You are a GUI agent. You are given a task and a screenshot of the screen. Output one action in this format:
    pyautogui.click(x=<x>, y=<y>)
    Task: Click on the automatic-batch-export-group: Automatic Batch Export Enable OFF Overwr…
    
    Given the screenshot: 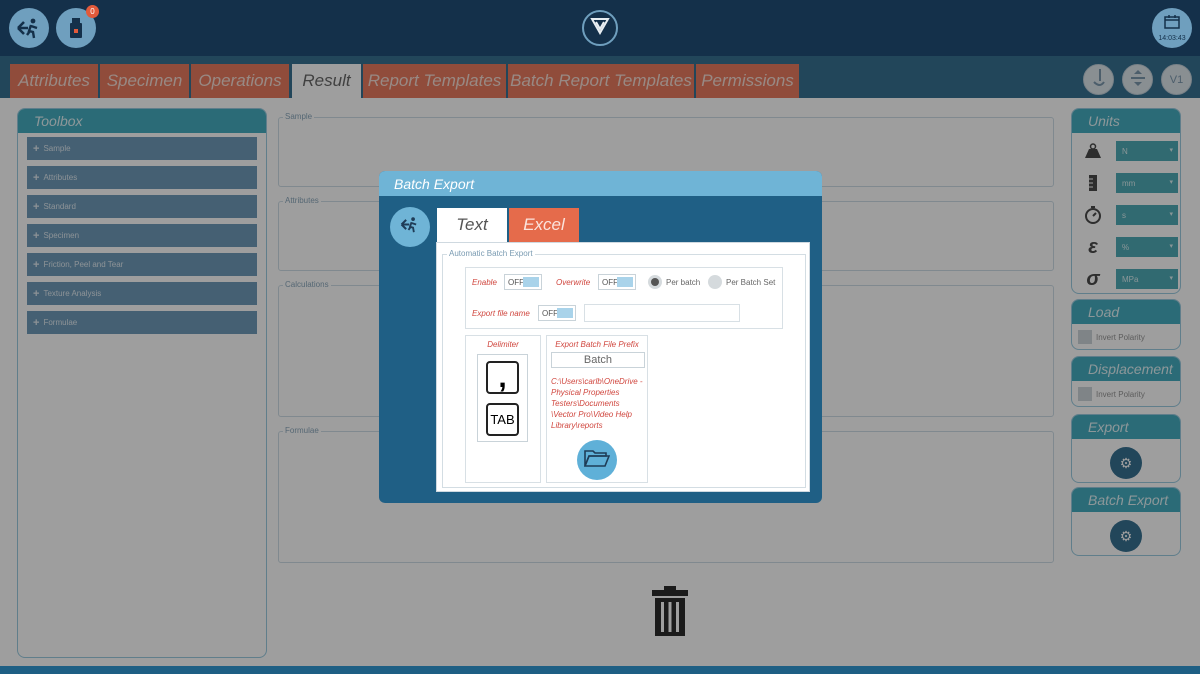 What is the action you would take?
    pyautogui.click(x=624, y=368)
    